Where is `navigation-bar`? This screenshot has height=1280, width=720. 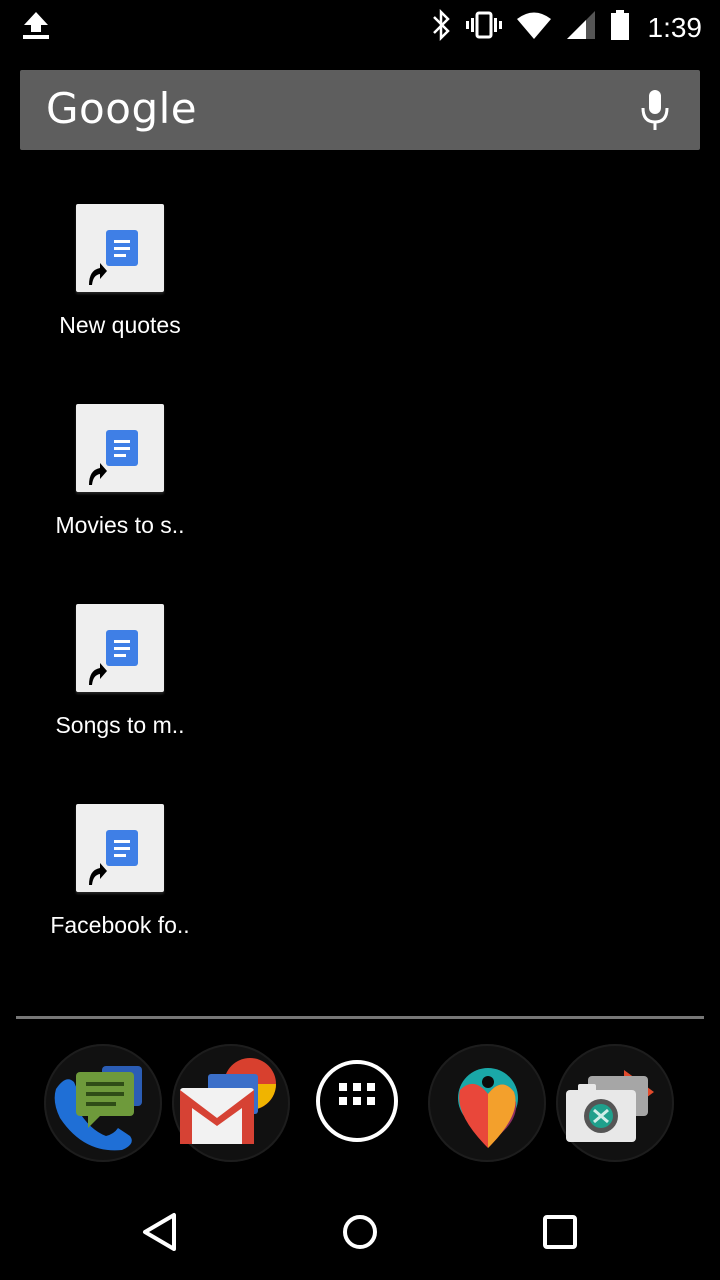 navigation-bar is located at coordinates (360, 1232).